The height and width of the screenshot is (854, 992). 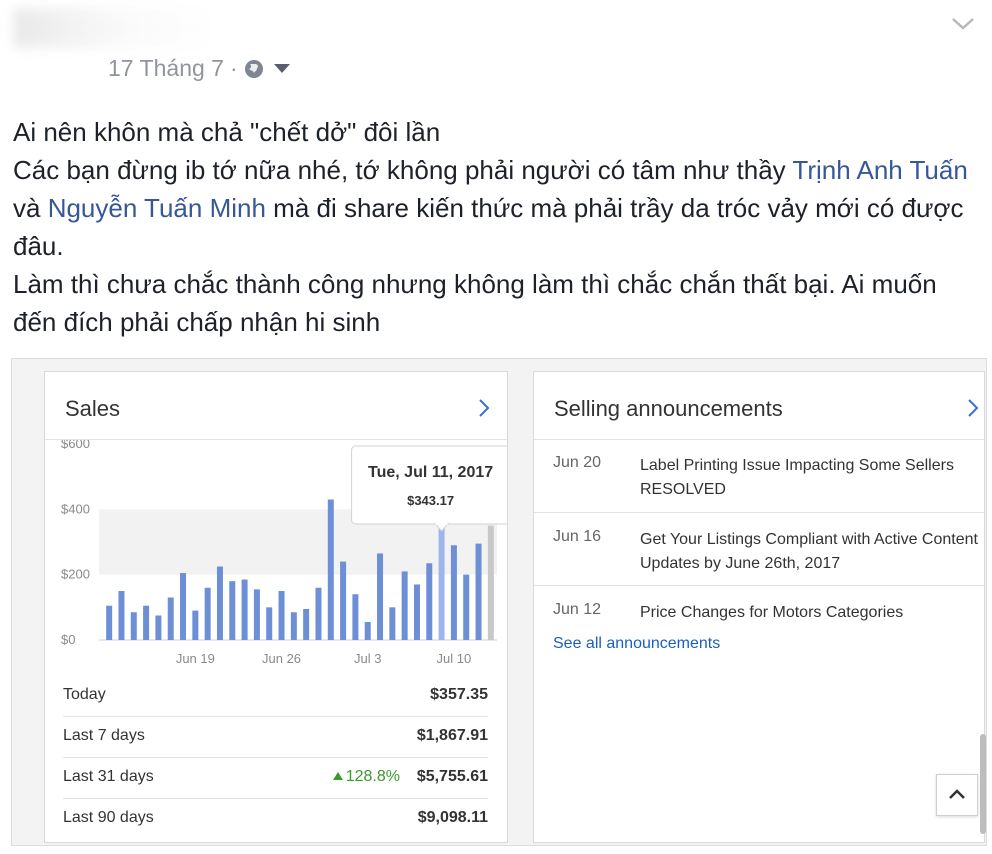 I want to click on announcement-text: Price Changes for Motors Categories, so click(x=810, y=613).